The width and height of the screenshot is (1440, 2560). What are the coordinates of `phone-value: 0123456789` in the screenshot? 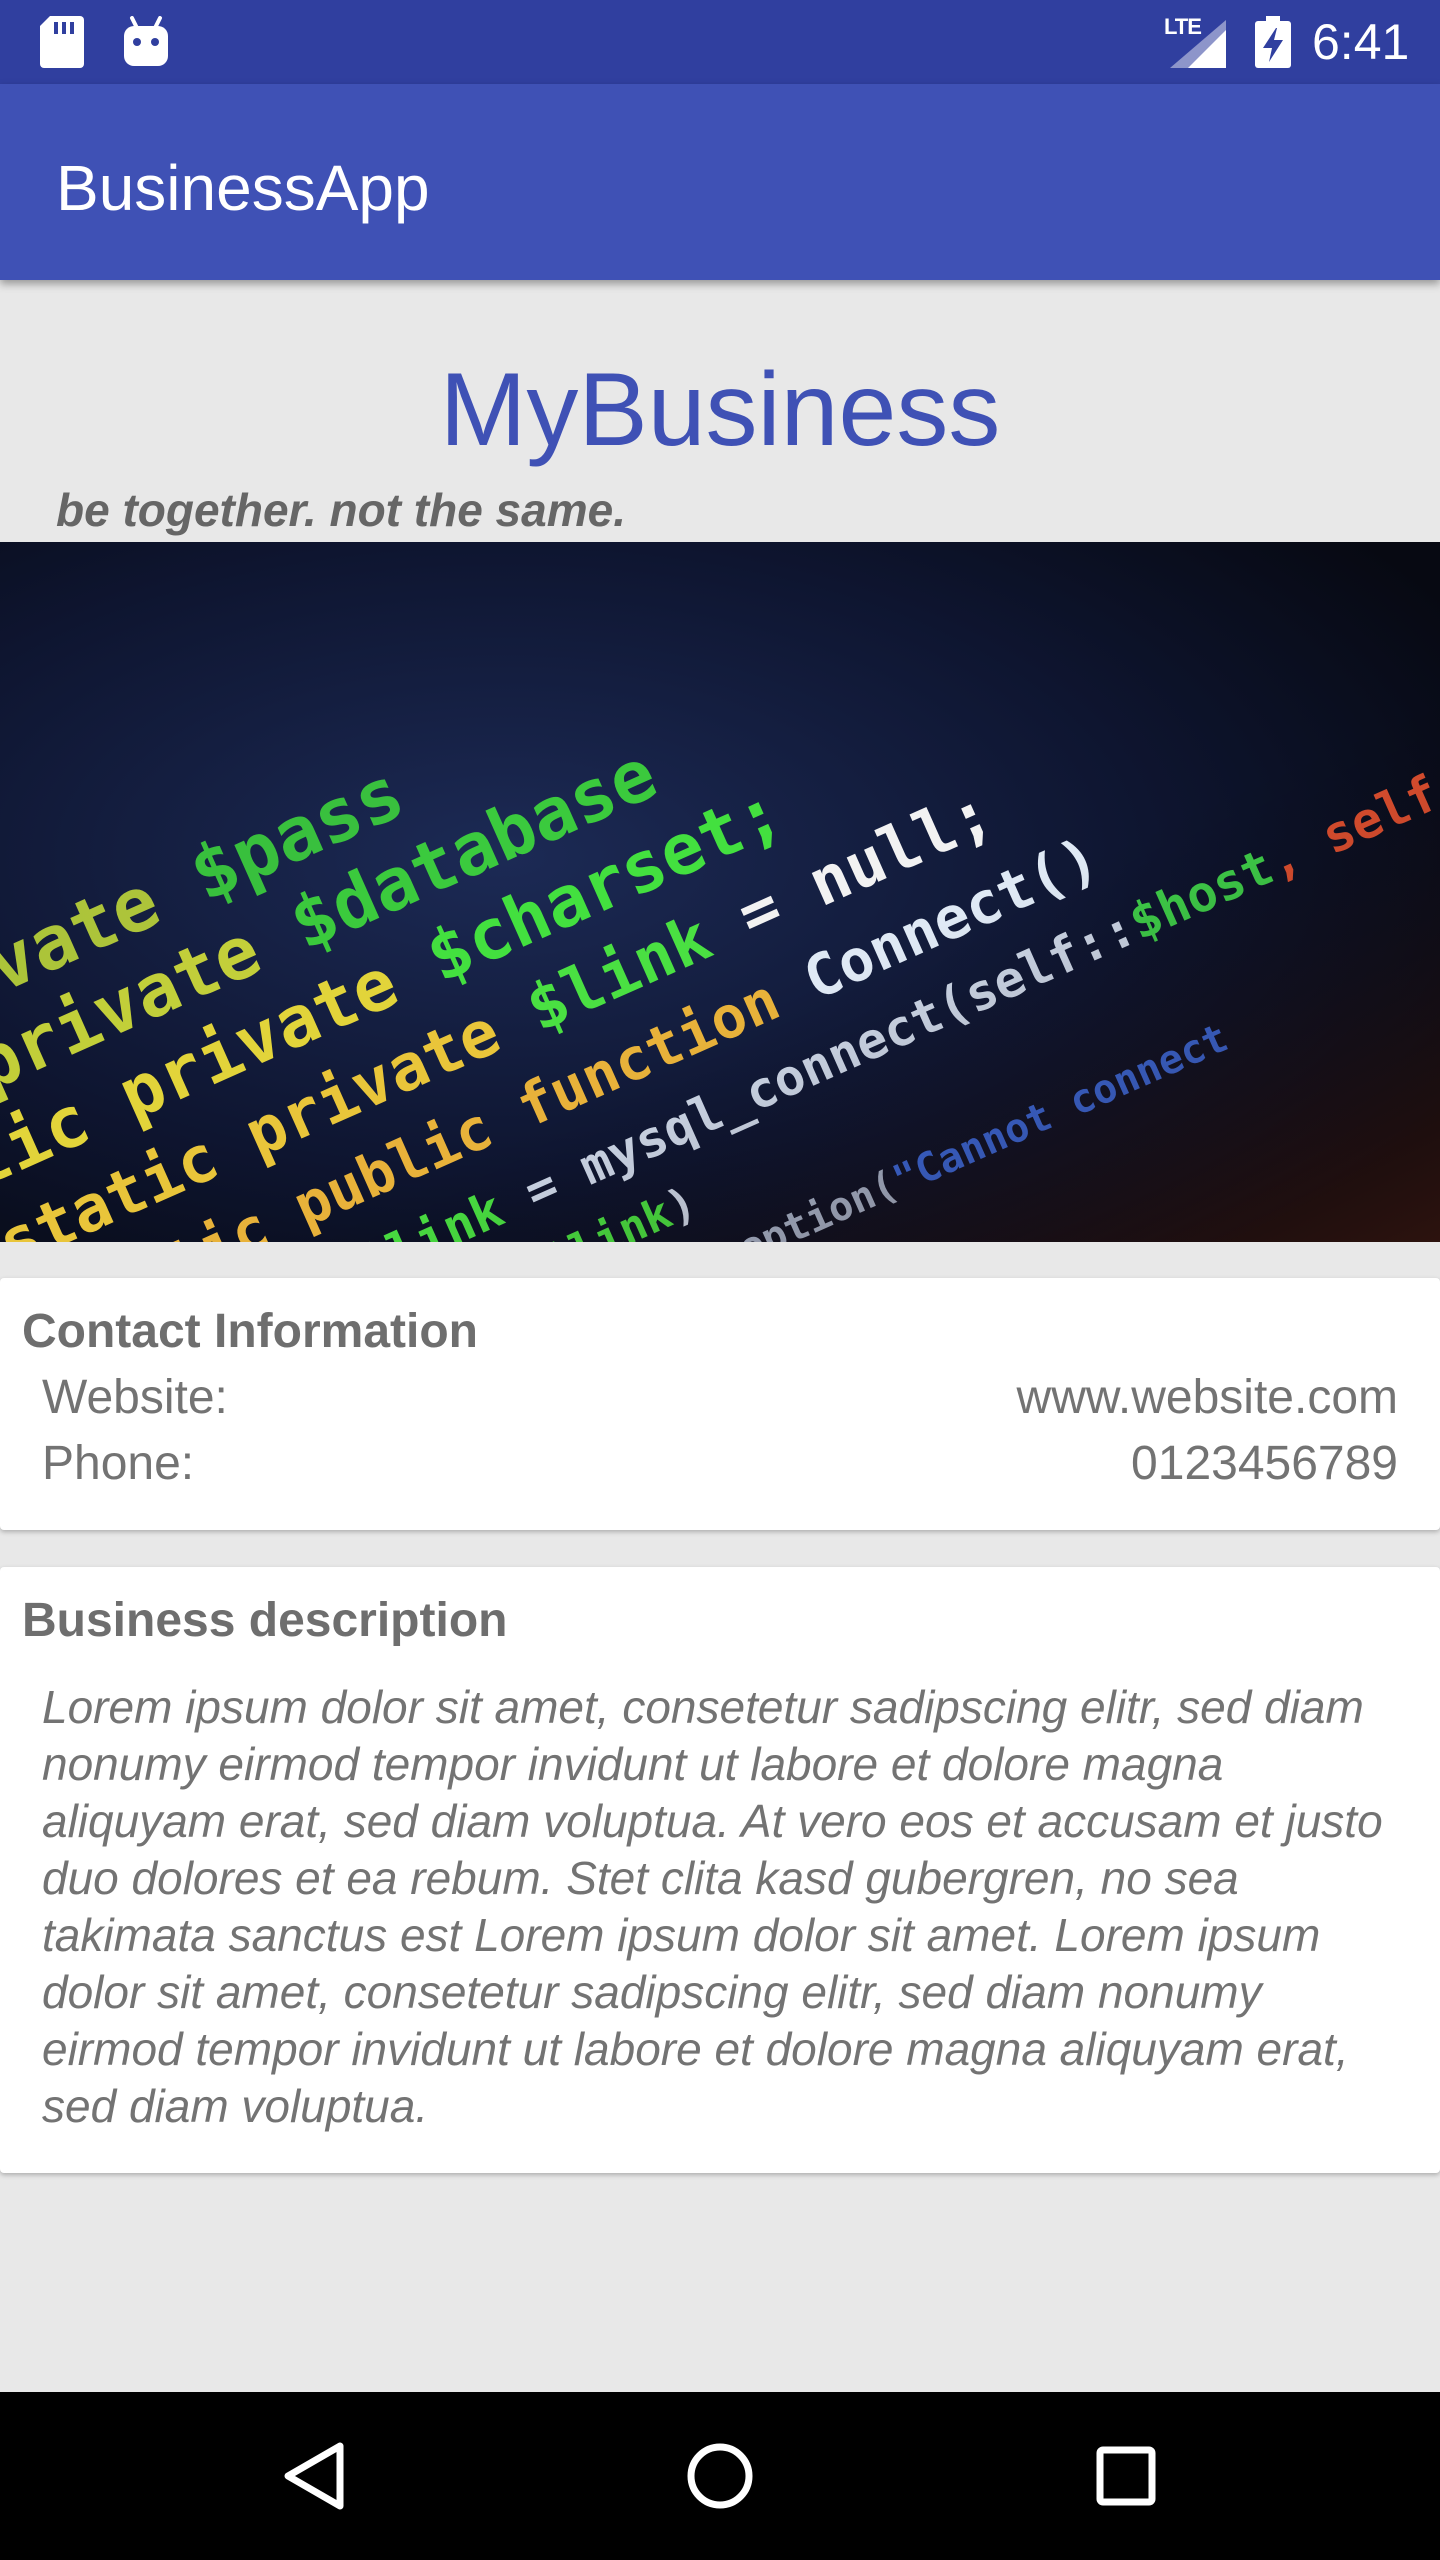 It's located at (1264, 1464).